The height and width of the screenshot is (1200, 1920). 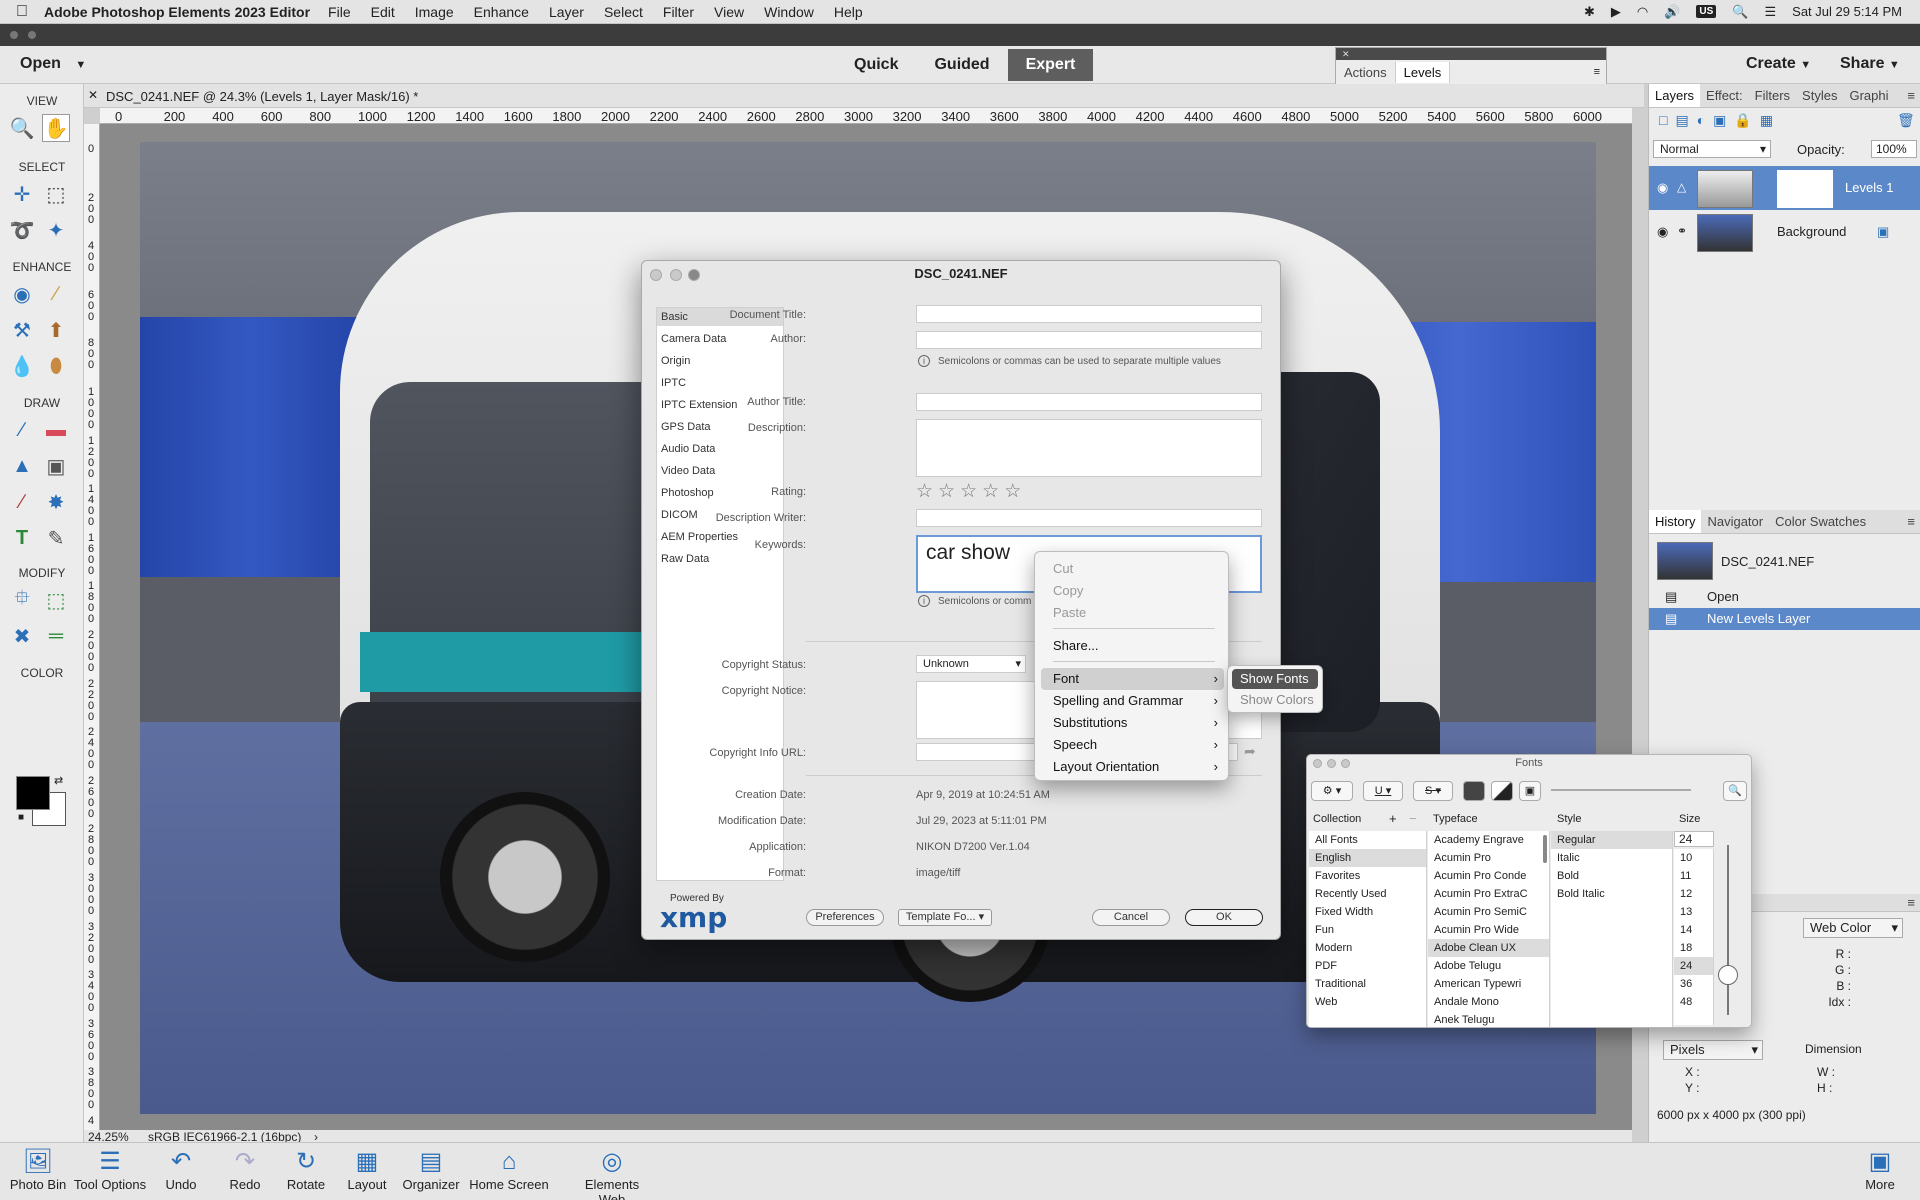 What do you see at coordinates (1868, 95) in the screenshot?
I see `tab-graphics: Graphi` at bounding box center [1868, 95].